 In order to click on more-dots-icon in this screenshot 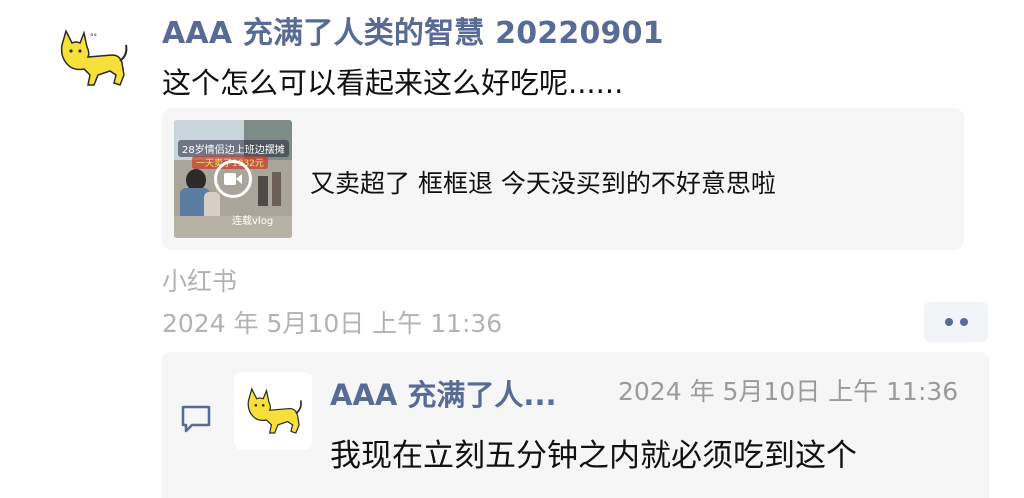, I will do `click(956, 322)`.